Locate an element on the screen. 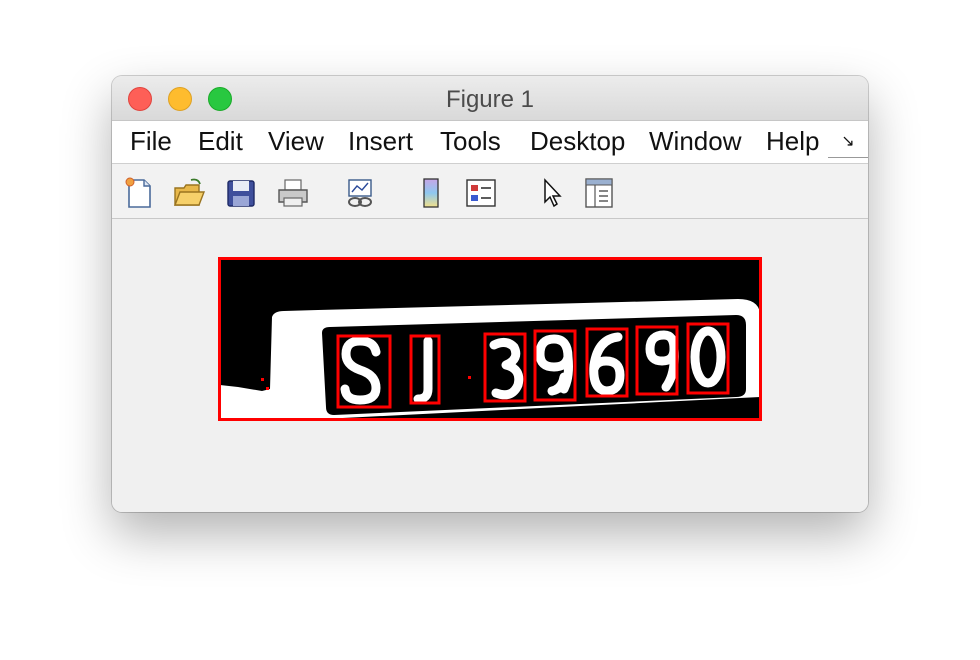 The height and width of the screenshot is (660, 980). new-figure-icon is located at coordinates (139, 193).